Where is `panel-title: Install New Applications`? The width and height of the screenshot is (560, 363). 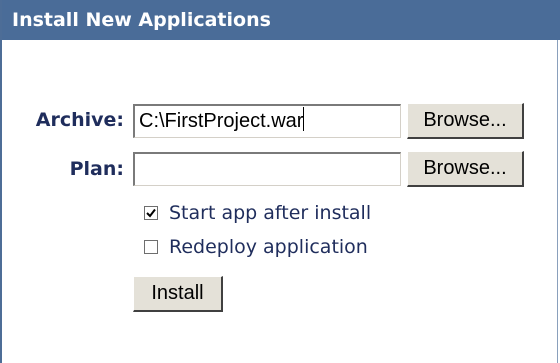
panel-title: Install New Applications is located at coordinates (281, 20).